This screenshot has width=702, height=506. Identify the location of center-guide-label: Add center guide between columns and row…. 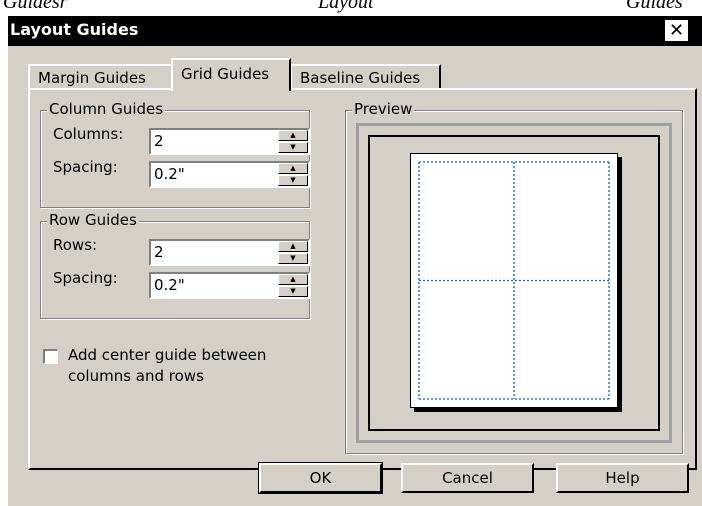
(167, 366).